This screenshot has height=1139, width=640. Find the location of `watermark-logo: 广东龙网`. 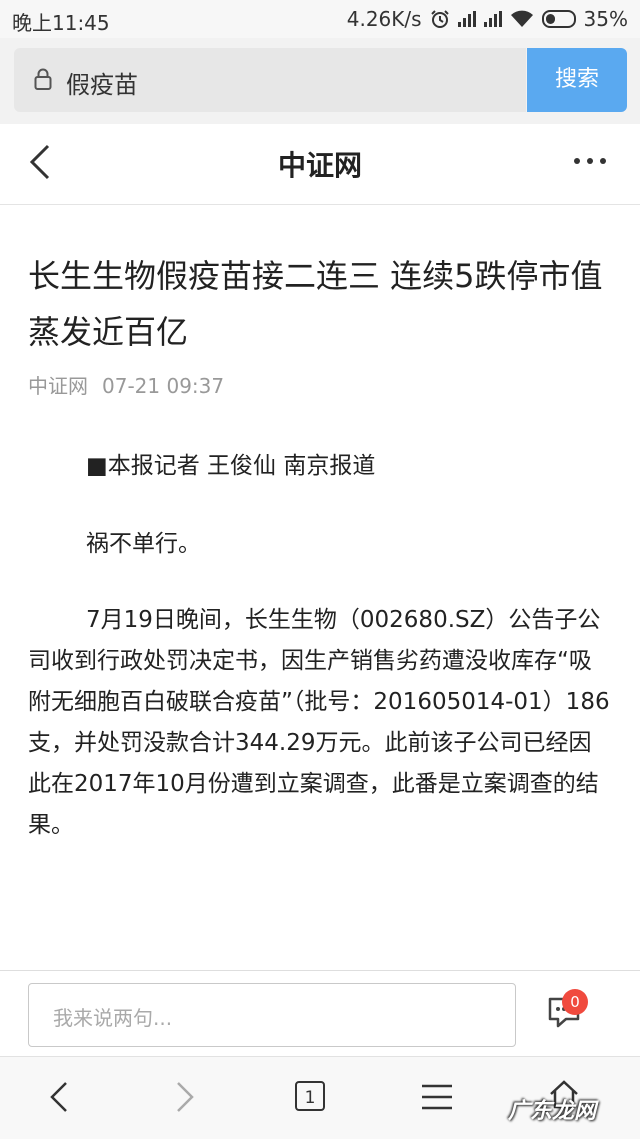

watermark-logo: 广东龙网 is located at coordinates (552, 1111).